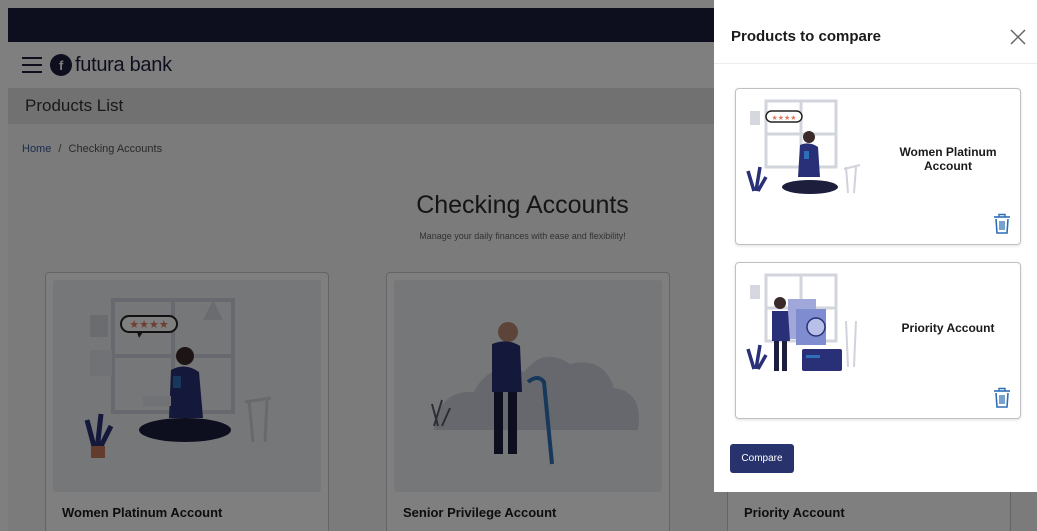  Describe the element at coordinates (801, 322) in the screenshot. I see `man-documents-thumbnail` at that location.